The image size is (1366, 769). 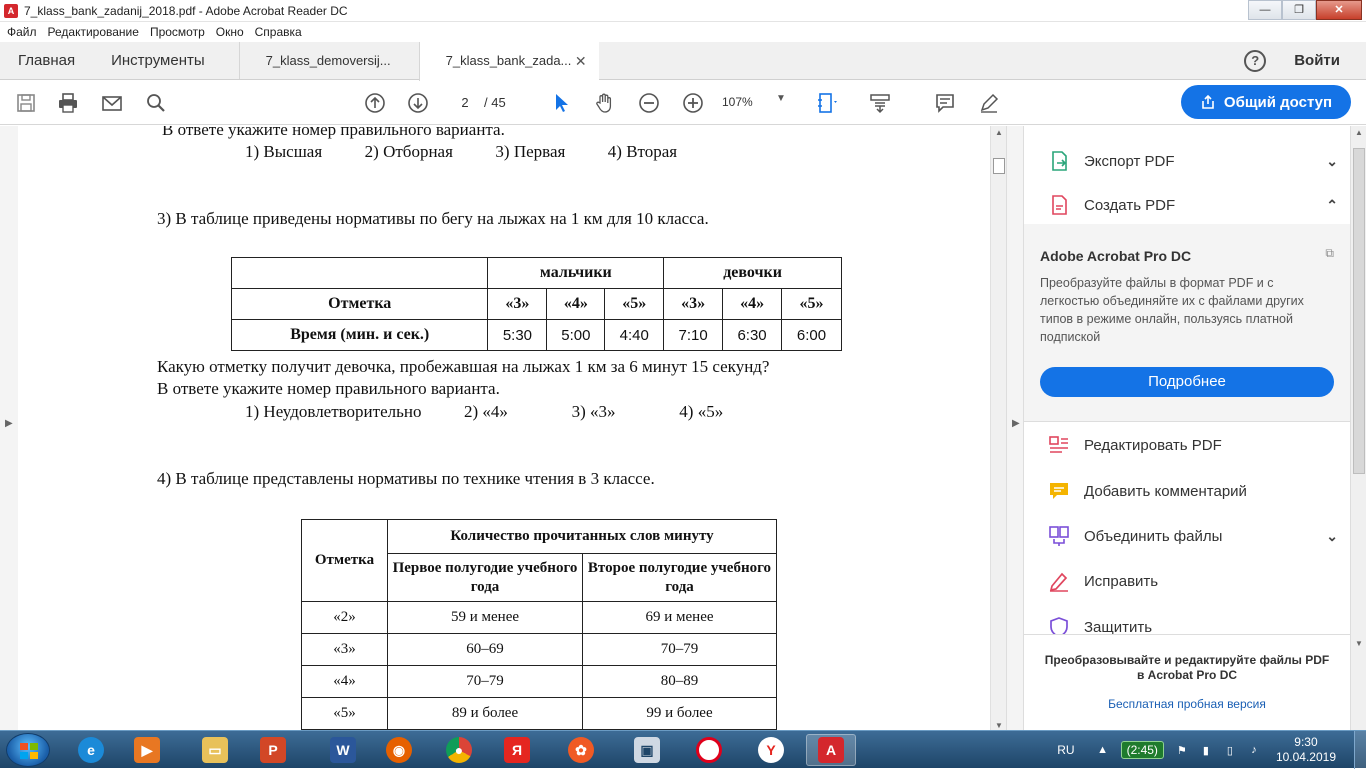 I want to click on export-pdf-icon, so click(x=1059, y=161).